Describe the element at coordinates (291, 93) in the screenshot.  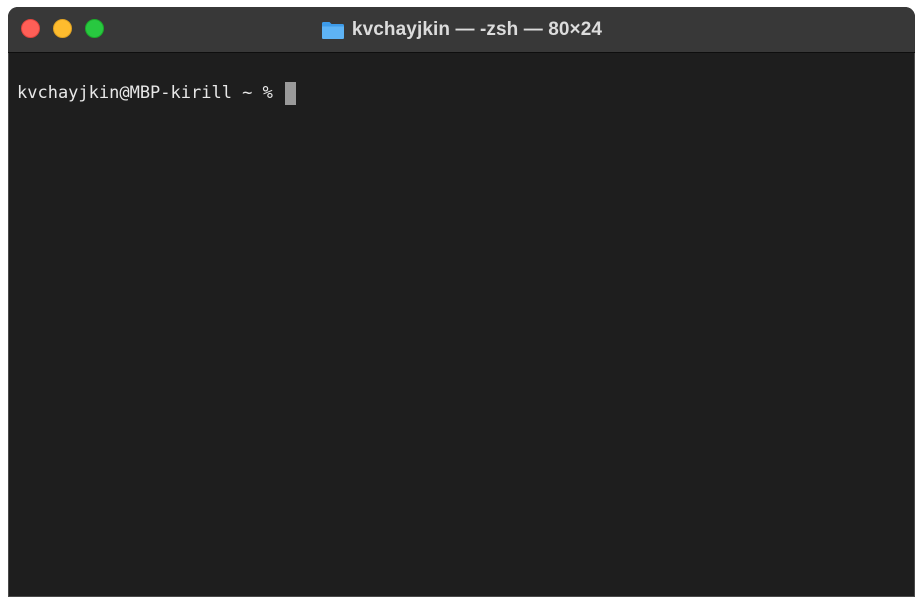
I see `text-cursor` at that location.